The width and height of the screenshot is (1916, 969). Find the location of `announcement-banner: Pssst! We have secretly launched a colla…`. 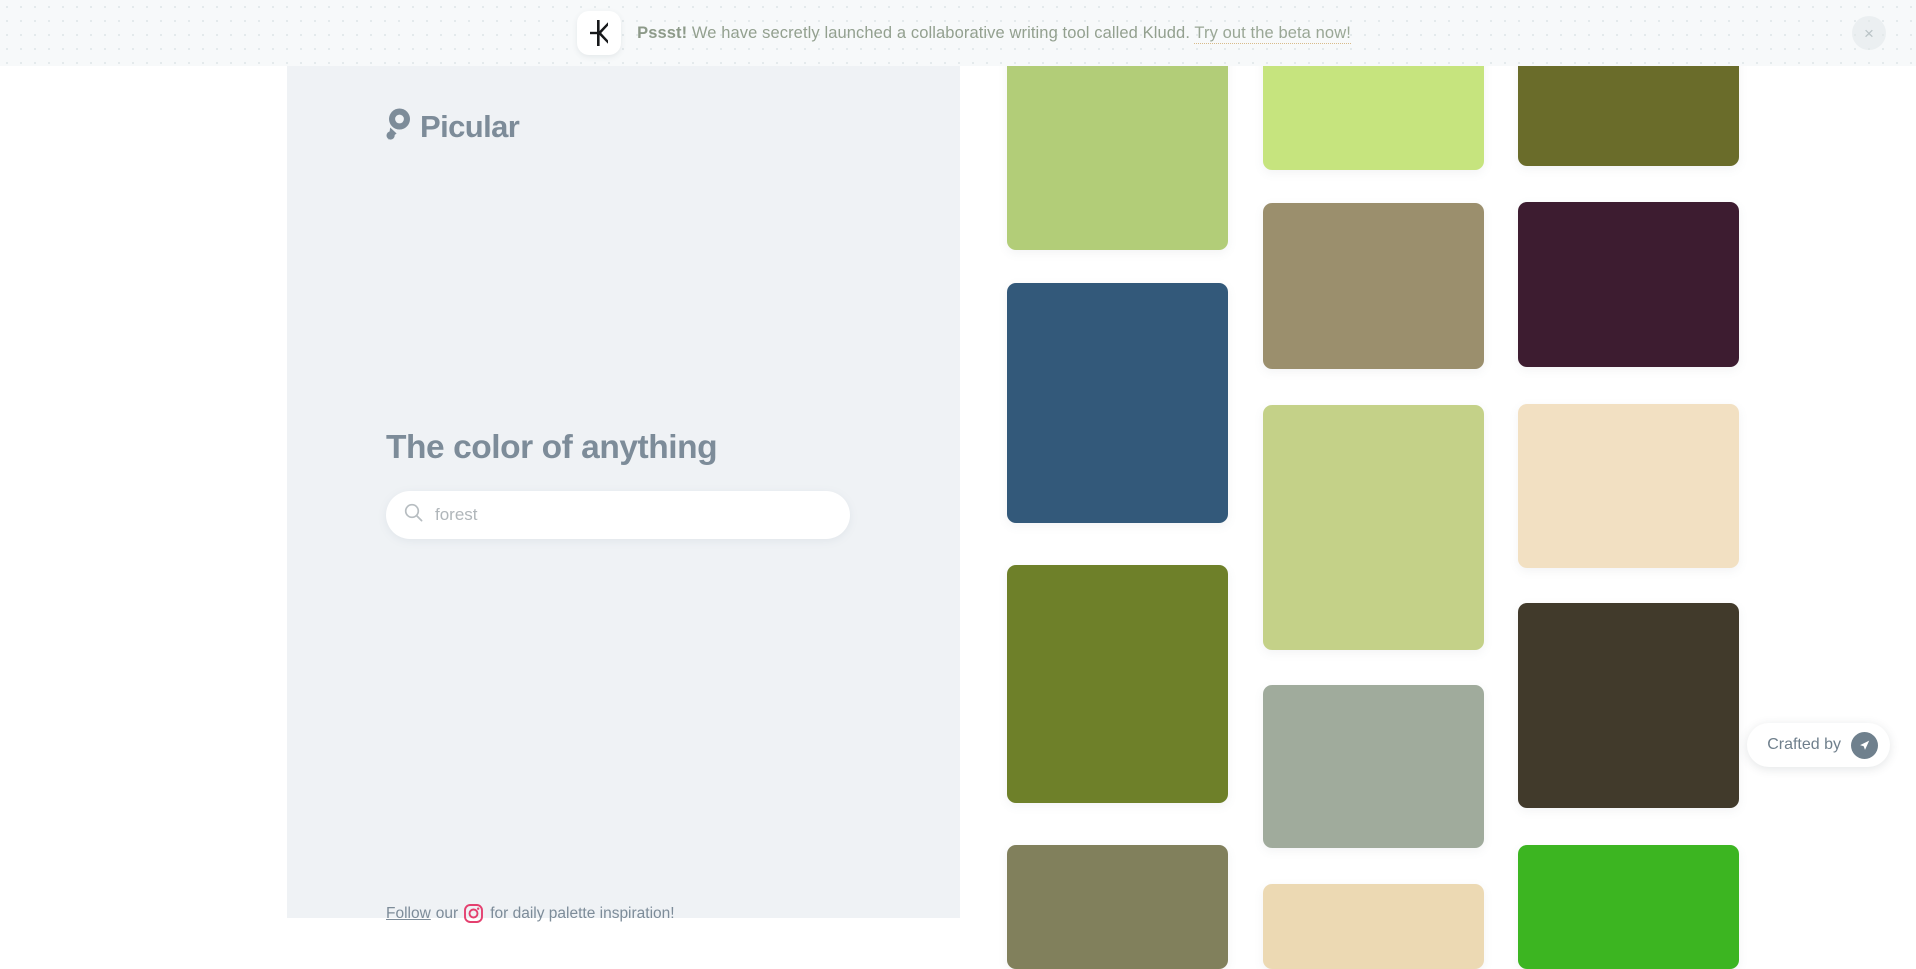

announcement-banner: Pssst! We have secretly launched a colla… is located at coordinates (958, 33).